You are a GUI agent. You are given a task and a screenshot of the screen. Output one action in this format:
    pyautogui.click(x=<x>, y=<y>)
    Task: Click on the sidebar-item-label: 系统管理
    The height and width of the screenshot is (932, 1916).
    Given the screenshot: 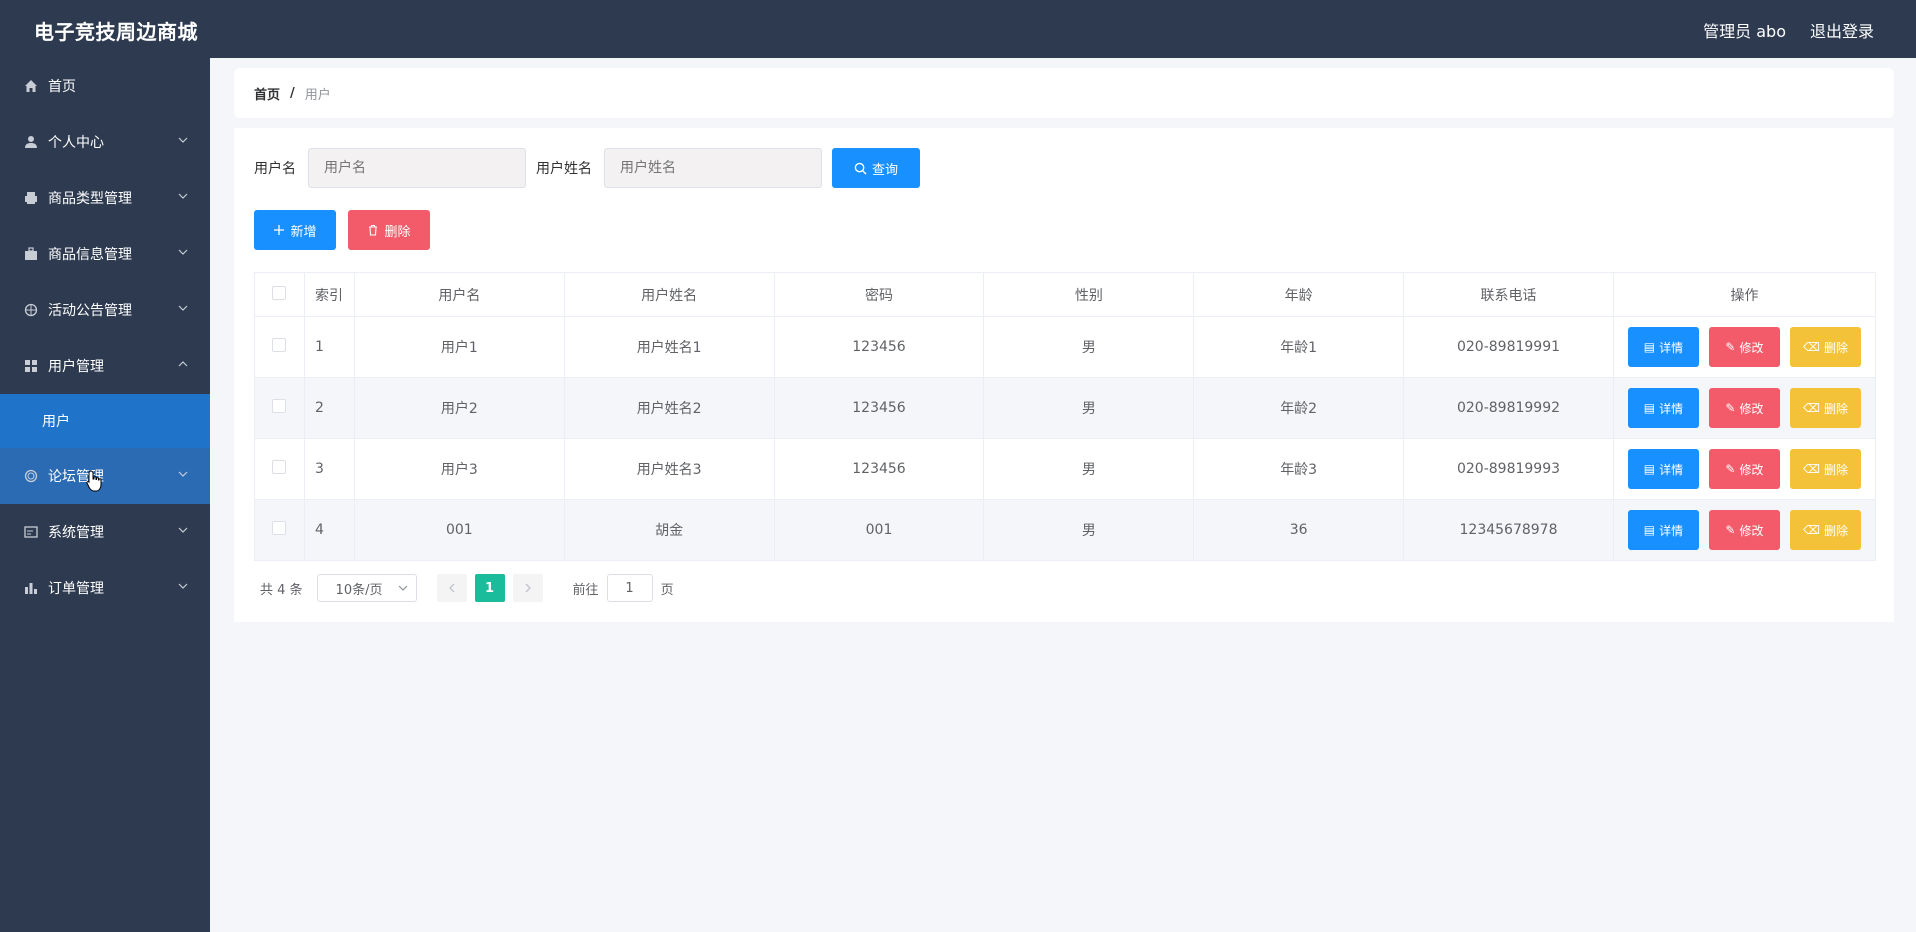 What is the action you would take?
    pyautogui.click(x=76, y=533)
    